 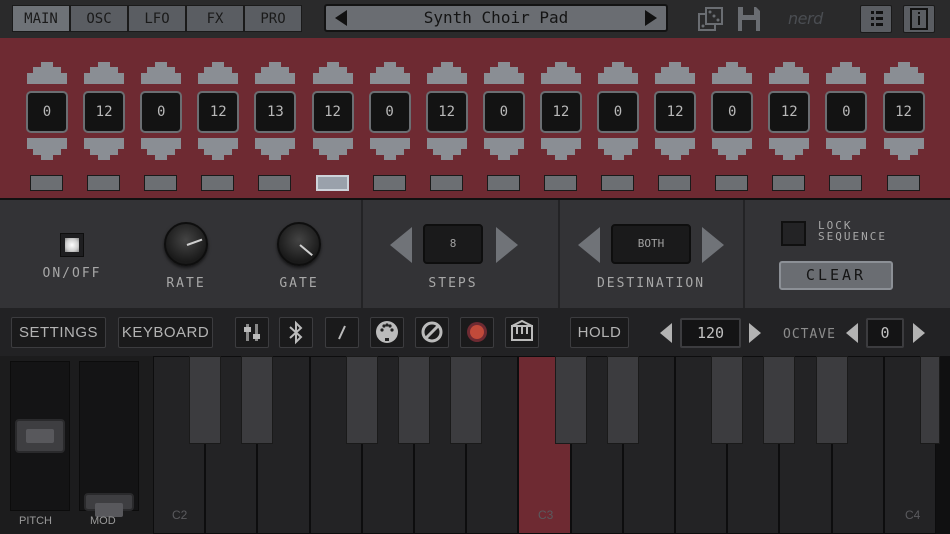 What do you see at coordinates (477, 332) in the screenshot?
I see `record-button` at bounding box center [477, 332].